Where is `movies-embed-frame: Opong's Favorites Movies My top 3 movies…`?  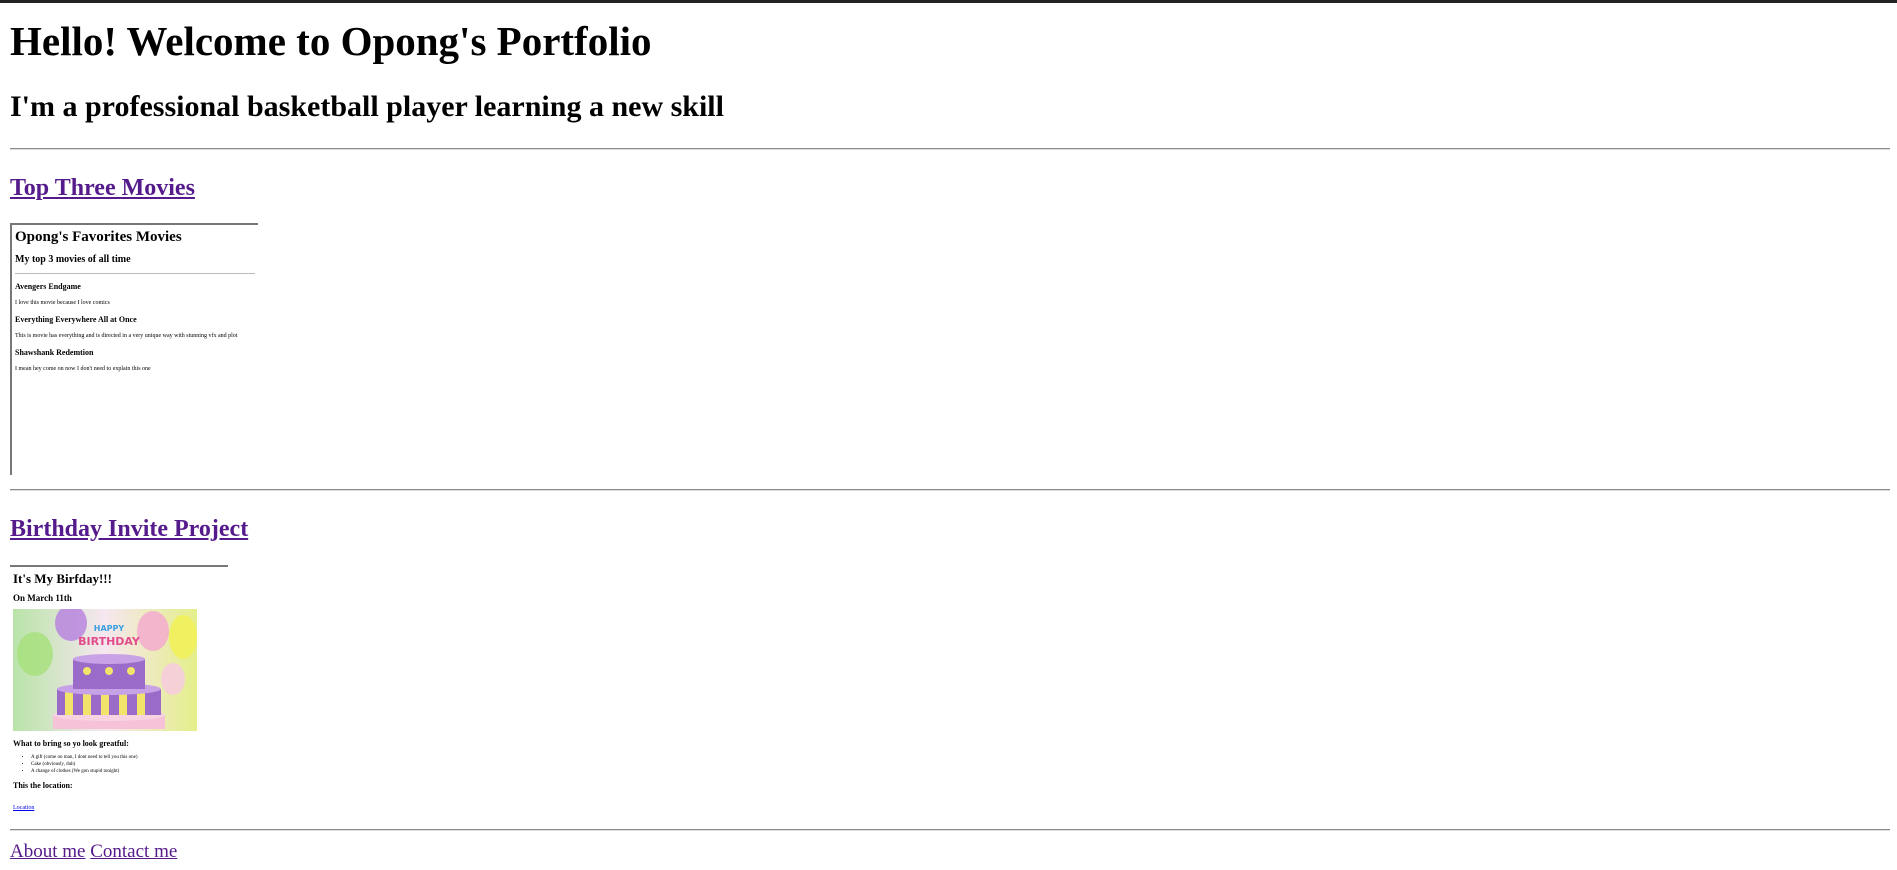
movies-embed-frame: Opong's Favorites Movies My top 3 movies… is located at coordinates (134, 349).